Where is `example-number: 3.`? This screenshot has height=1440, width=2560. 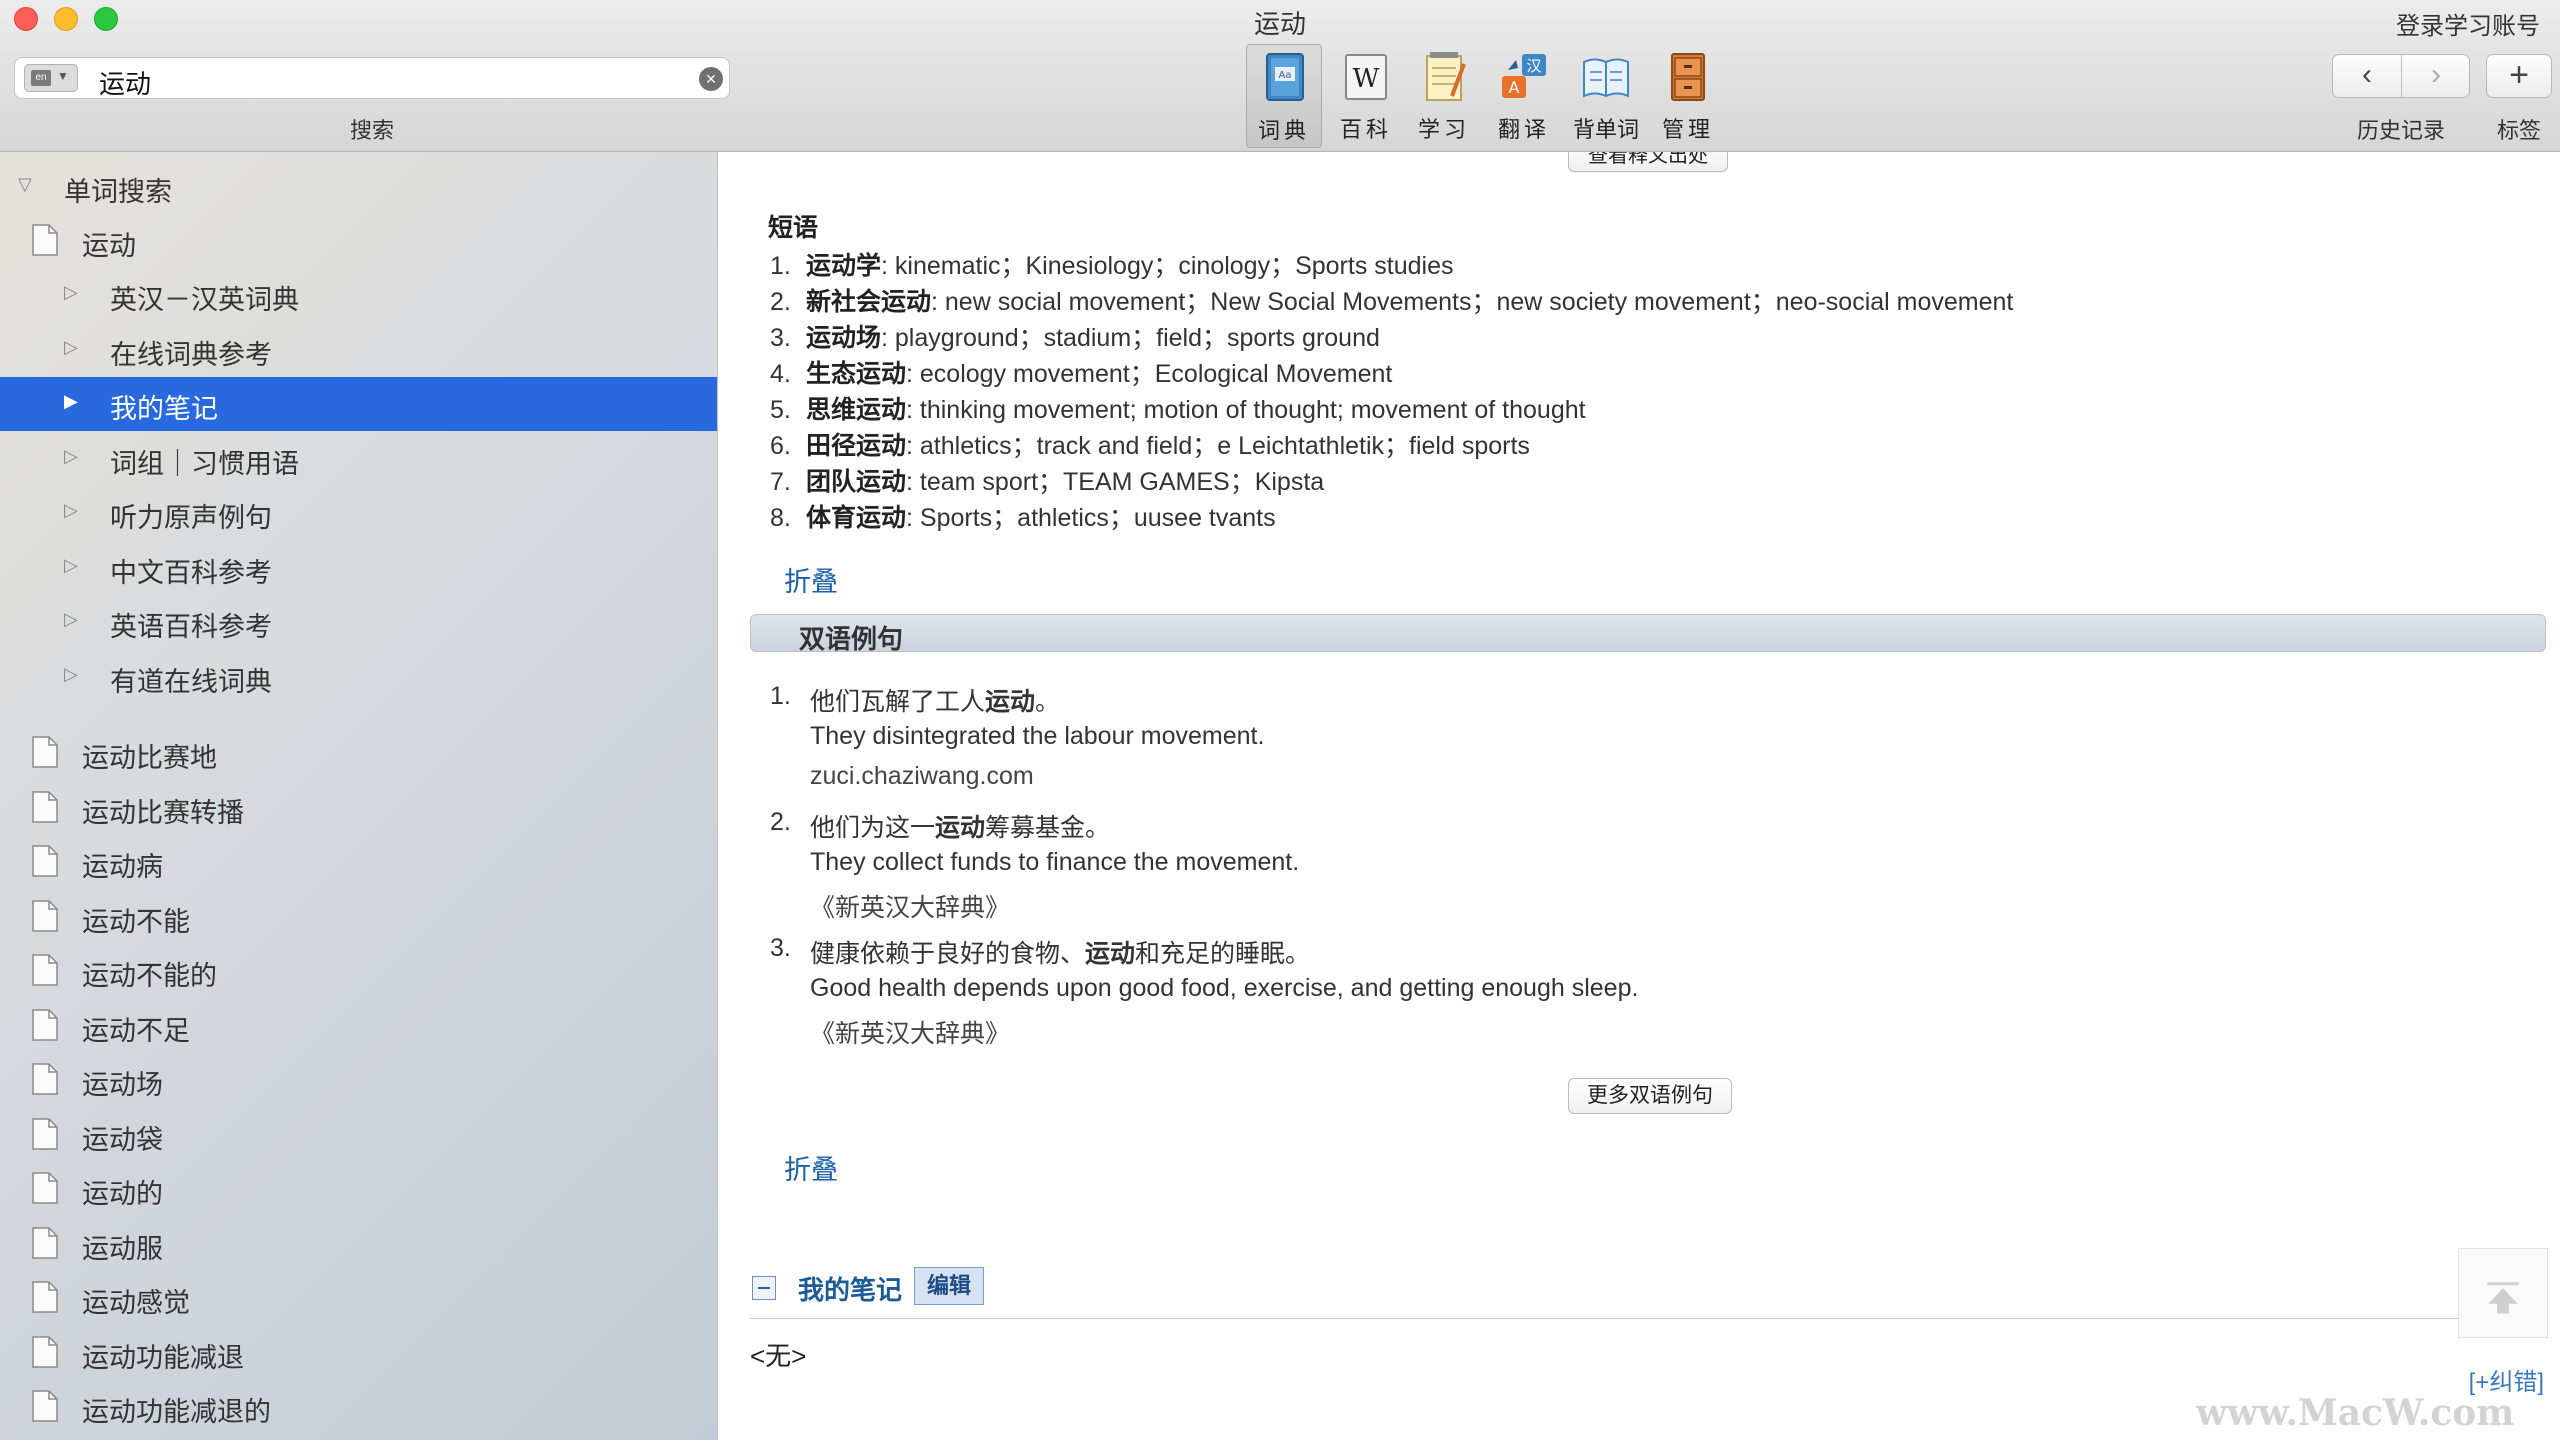 example-number: 3. is located at coordinates (780, 948).